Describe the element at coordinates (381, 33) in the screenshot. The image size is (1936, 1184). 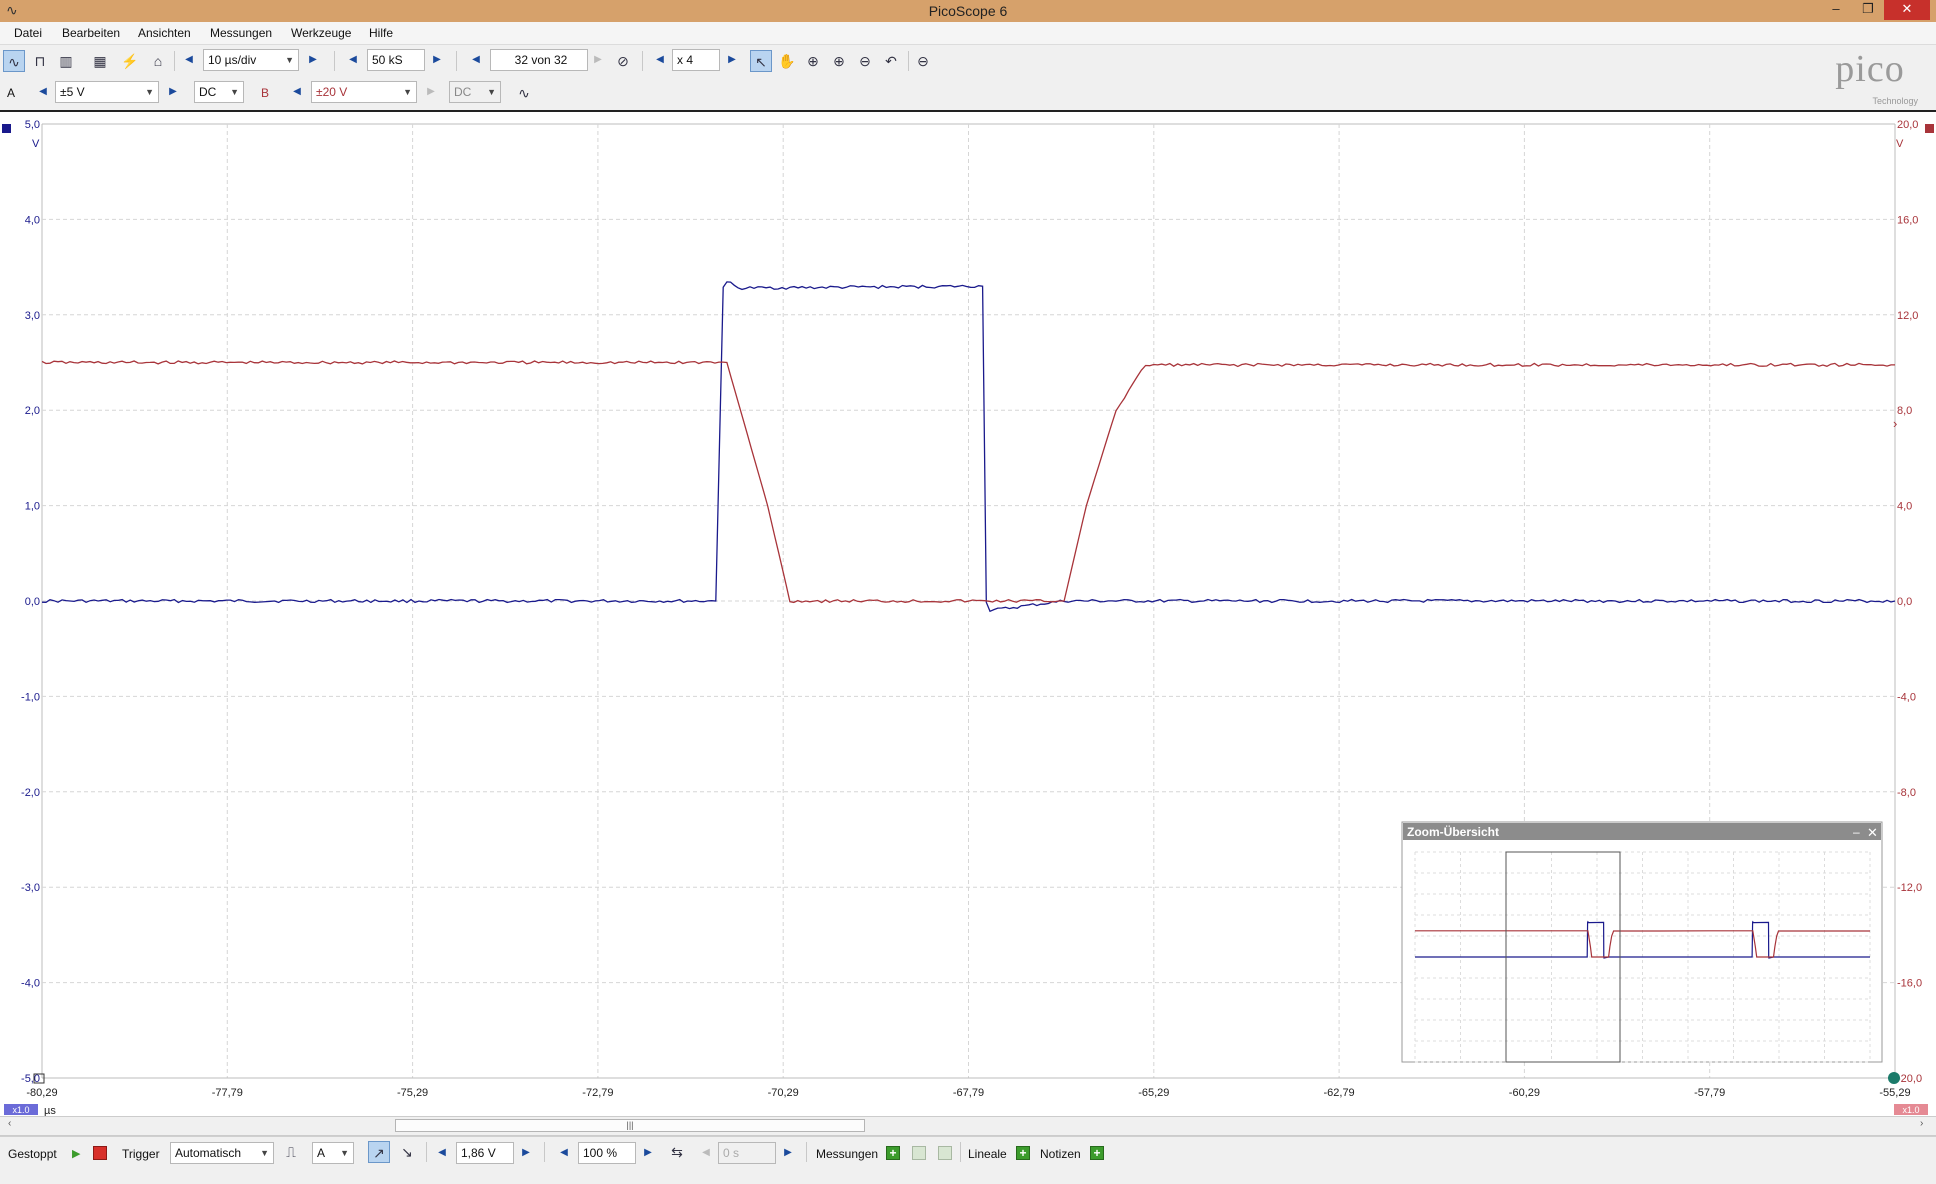
I see `menu-hilfe: Hilfe` at that location.